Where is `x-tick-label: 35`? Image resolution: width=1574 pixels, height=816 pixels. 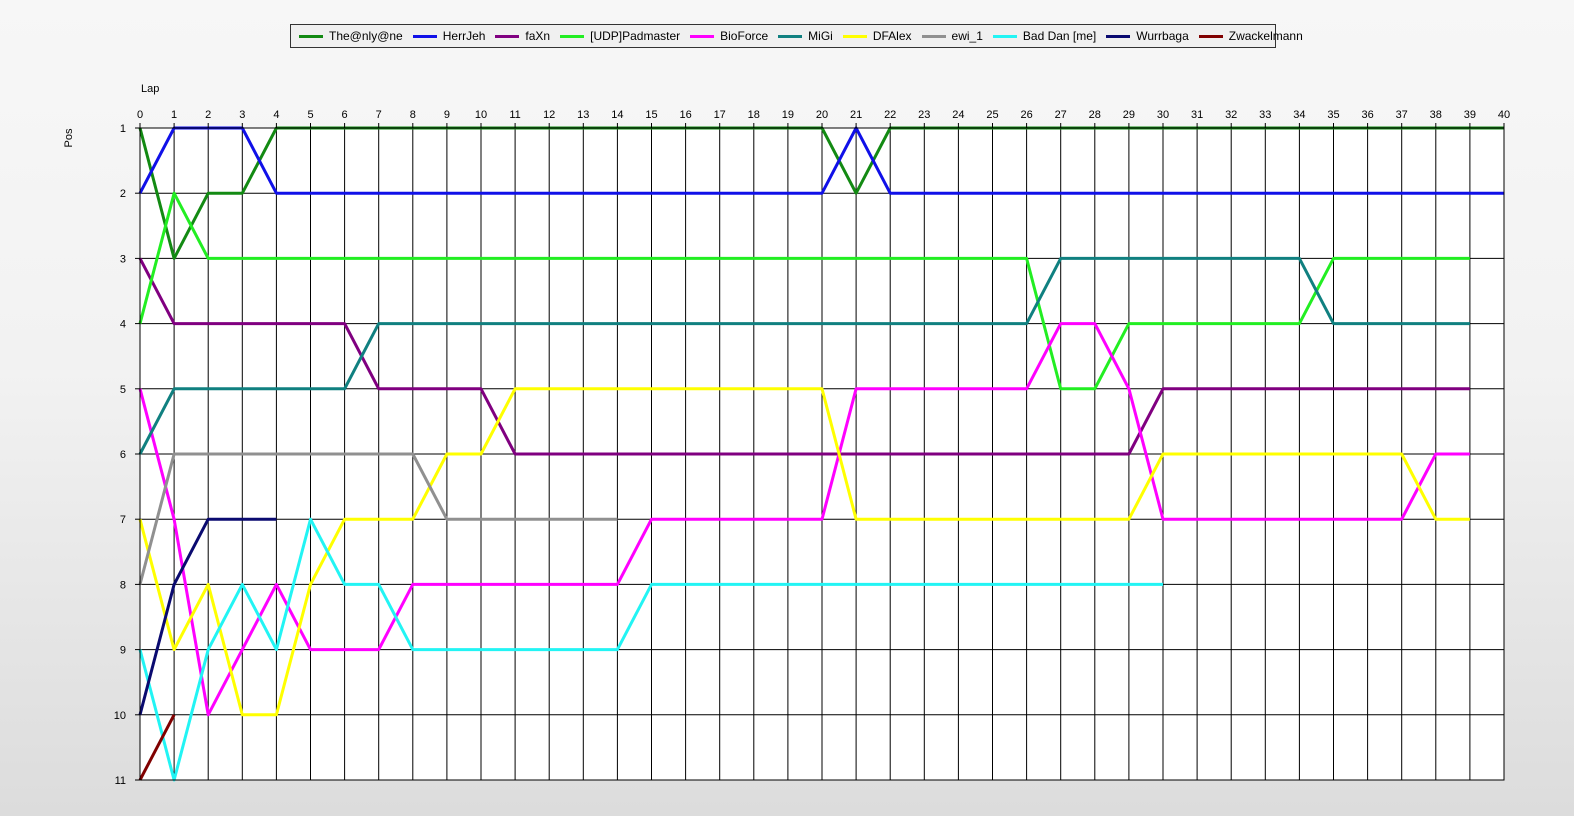 x-tick-label: 35 is located at coordinates (1333, 115).